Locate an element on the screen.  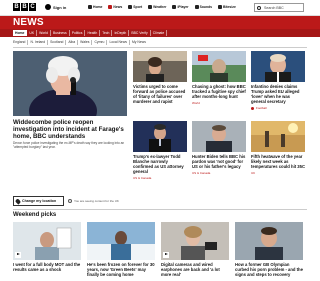
subnav-climate: Climate is located at coordinates (159, 33).